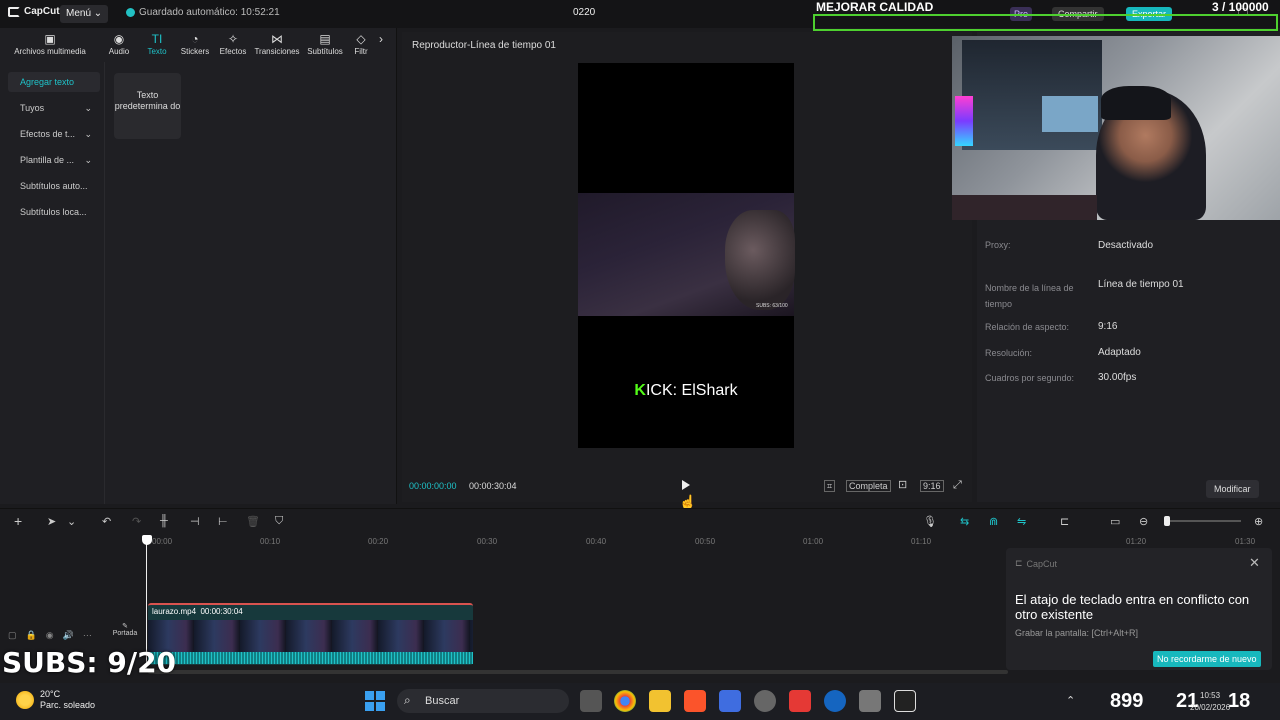 The image size is (1280, 720). What do you see at coordinates (830, 486) in the screenshot?
I see `crop-icon: ⌗` at bounding box center [830, 486].